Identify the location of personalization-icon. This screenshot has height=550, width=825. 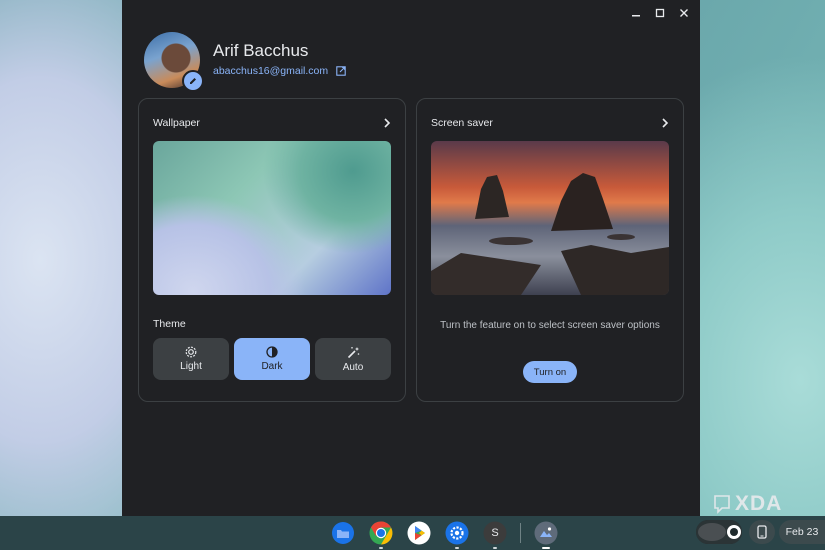
(546, 533).